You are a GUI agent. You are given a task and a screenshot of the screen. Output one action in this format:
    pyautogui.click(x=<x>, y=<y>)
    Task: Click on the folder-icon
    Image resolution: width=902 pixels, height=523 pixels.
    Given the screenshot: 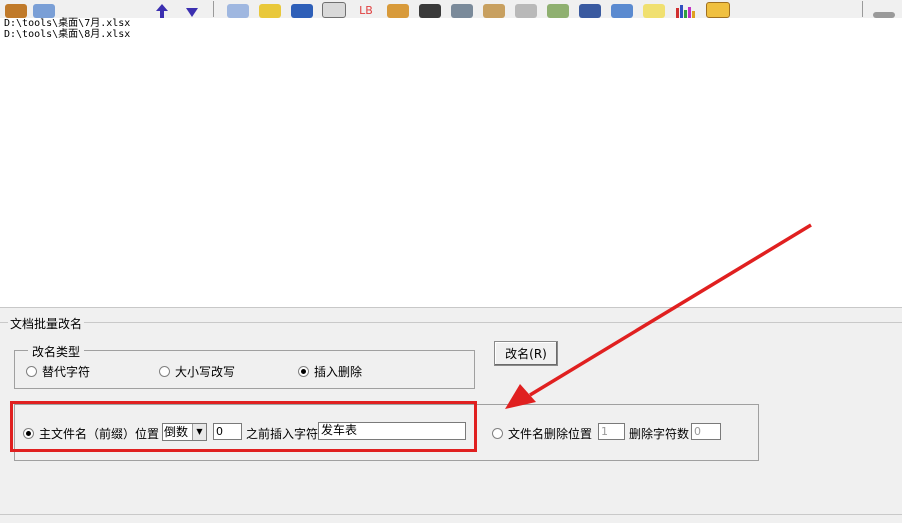 What is the action you would take?
    pyautogui.click(x=270, y=9)
    